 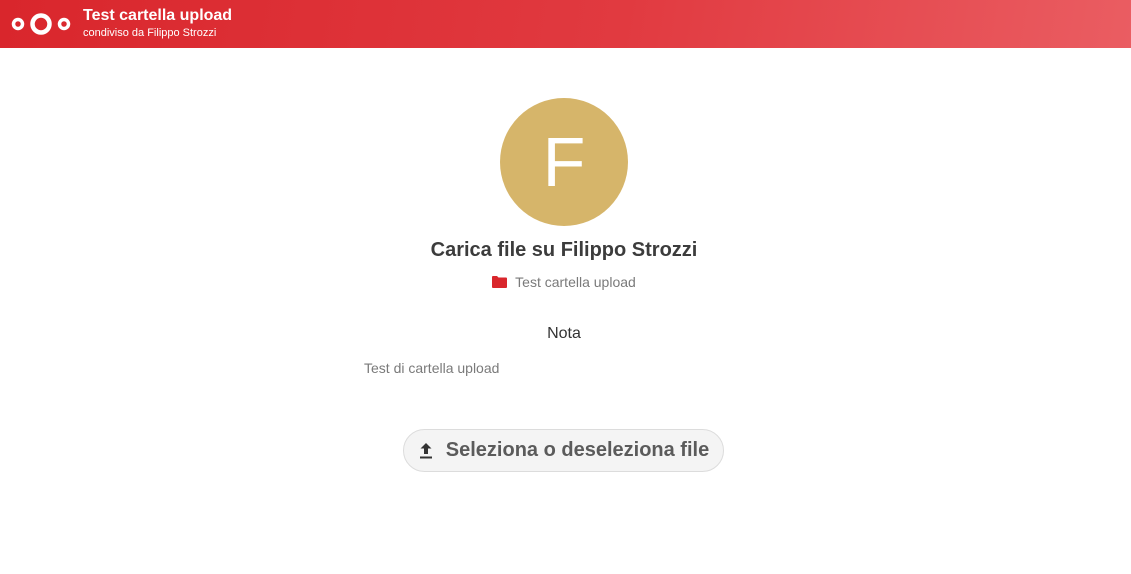 I want to click on avatar: F, so click(x=564, y=162).